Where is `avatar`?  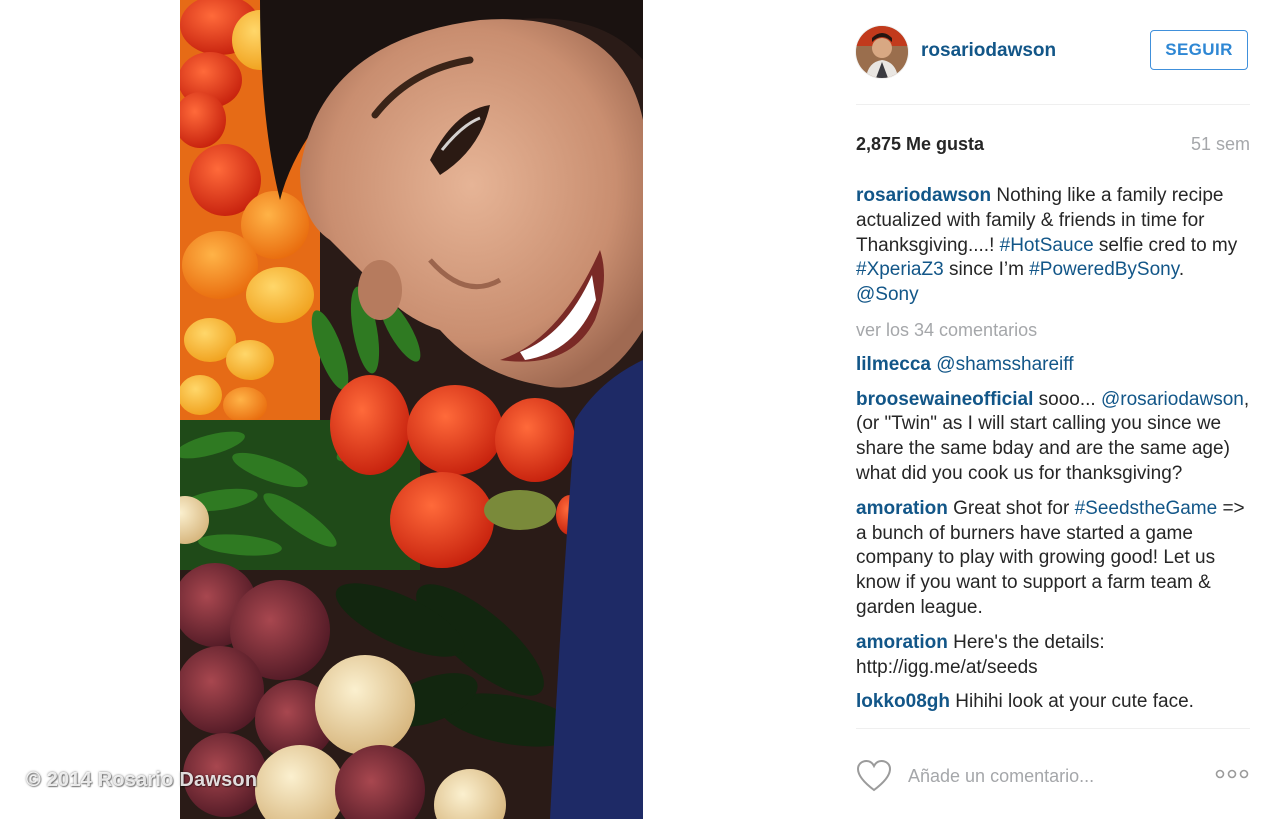 avatar is located at coordinates (882, 52).